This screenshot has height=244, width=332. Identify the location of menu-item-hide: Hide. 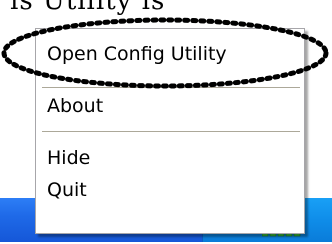
(68, 158).